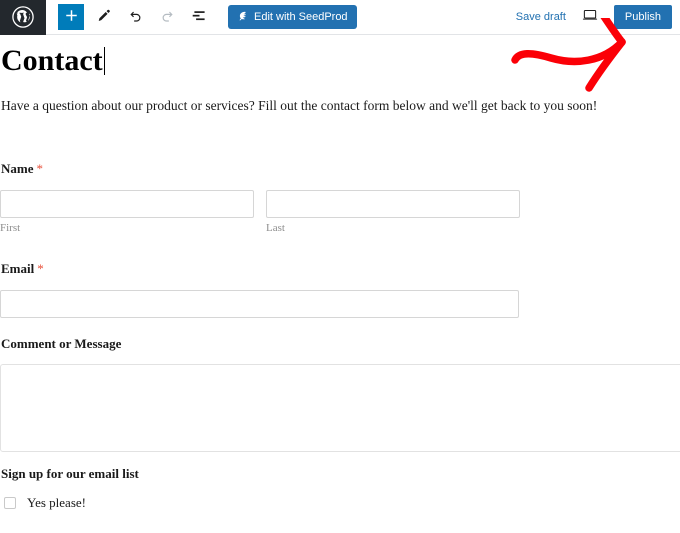 The image size is (680, 533). I want to click on wordpress-logo-button, so click(23, 17).